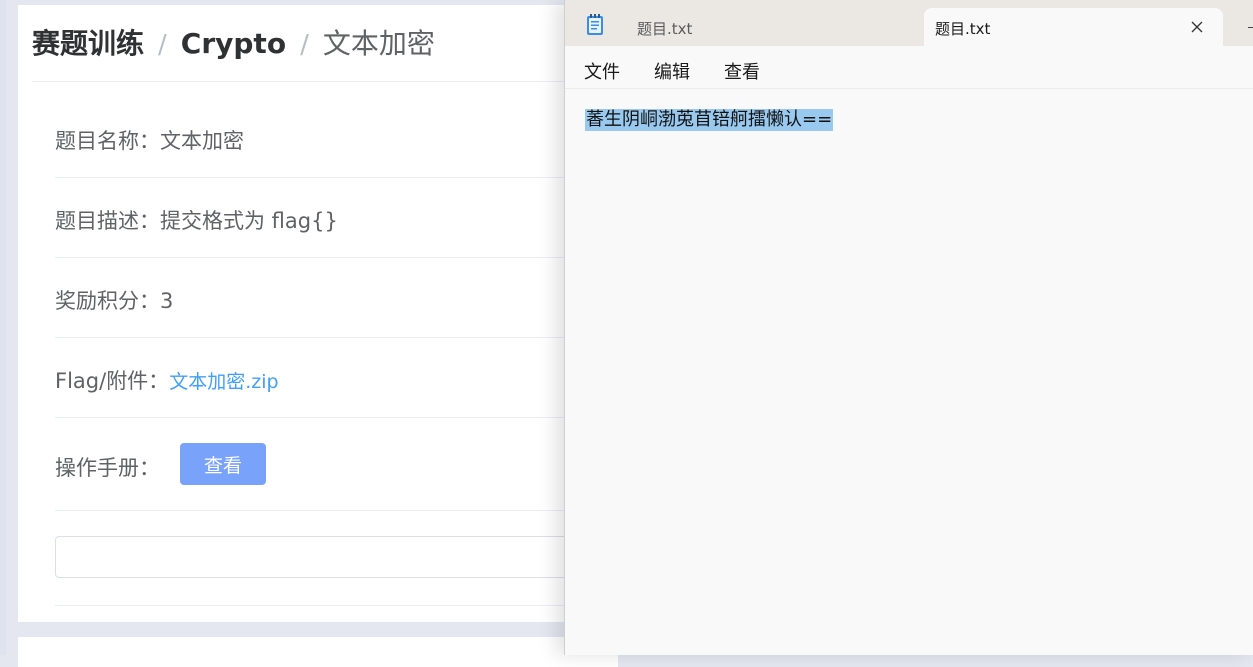 Image resolution: width=1253 pixels, height=667 pixels. What do you see at coordinates (318, 652) in the screenshot?
I see `second-card` at bounding box center [318, 652].